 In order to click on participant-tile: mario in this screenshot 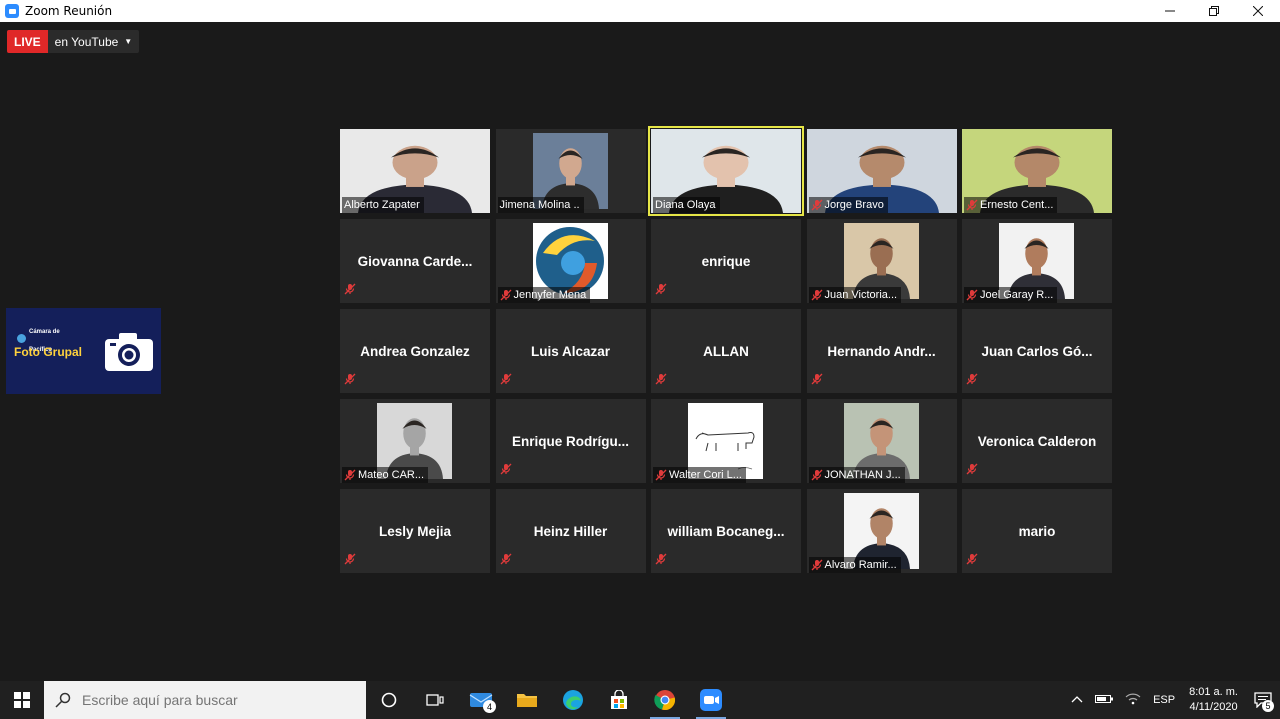, I will do `click(1037, 531)`.